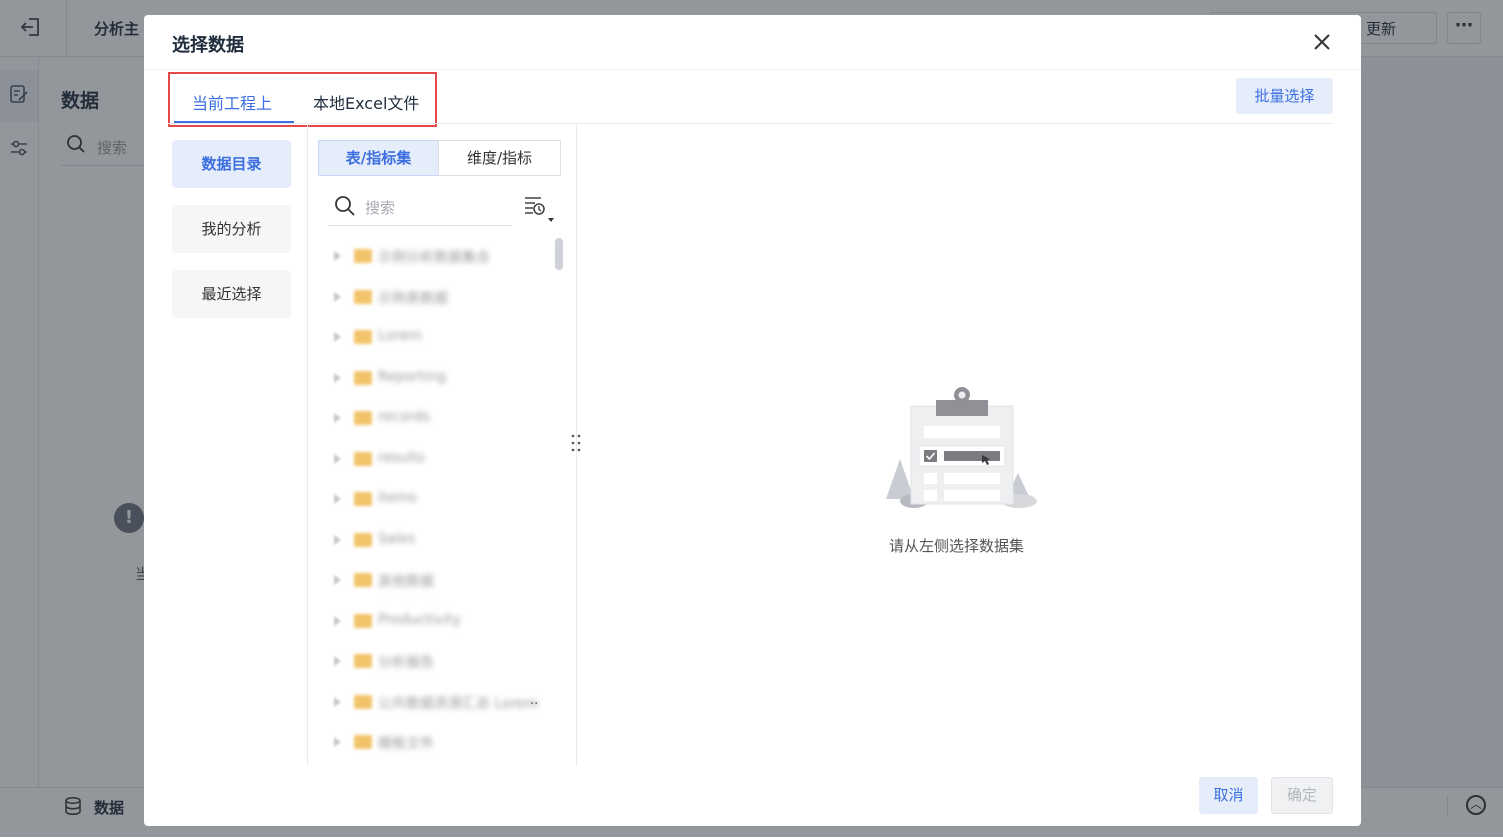  I want to click on tree-item: Reporting, so click(434, 379).